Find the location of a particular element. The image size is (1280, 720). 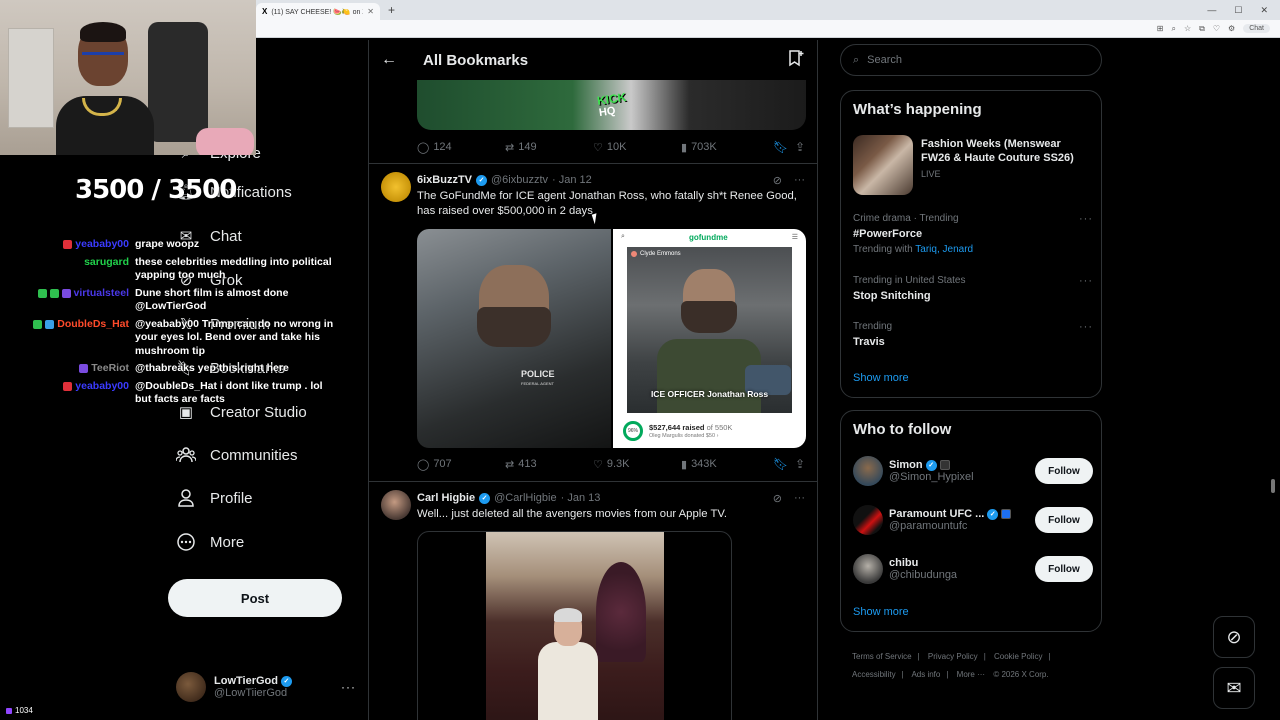

tweet-media-image: POLICE FEDERAL AGENT is located at coordinates (514, 338).